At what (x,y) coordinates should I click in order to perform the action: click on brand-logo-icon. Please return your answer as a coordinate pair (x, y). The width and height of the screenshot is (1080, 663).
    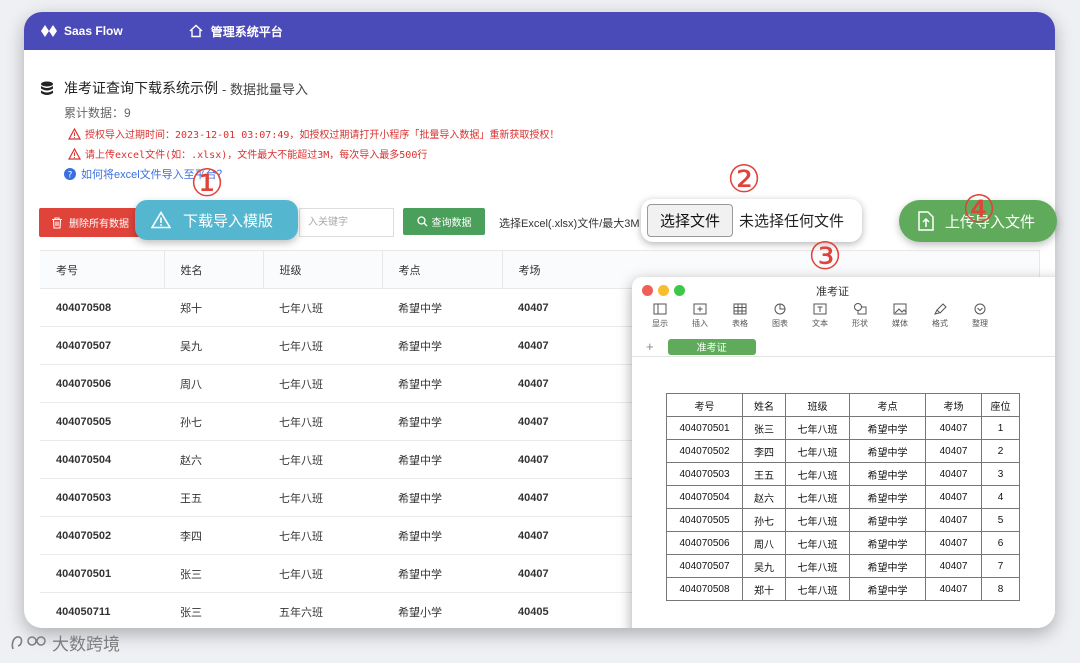
    Looking at the image, I should click on (49, 31).